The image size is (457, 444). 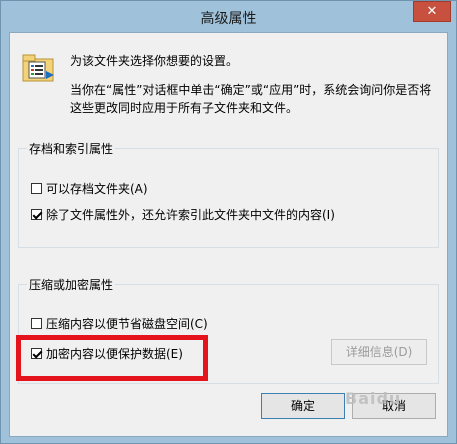 What do you see at coordinates (373, 398) in the screenshot?
I see `watermark-text: Baidu` at bounding box center [373, 398].